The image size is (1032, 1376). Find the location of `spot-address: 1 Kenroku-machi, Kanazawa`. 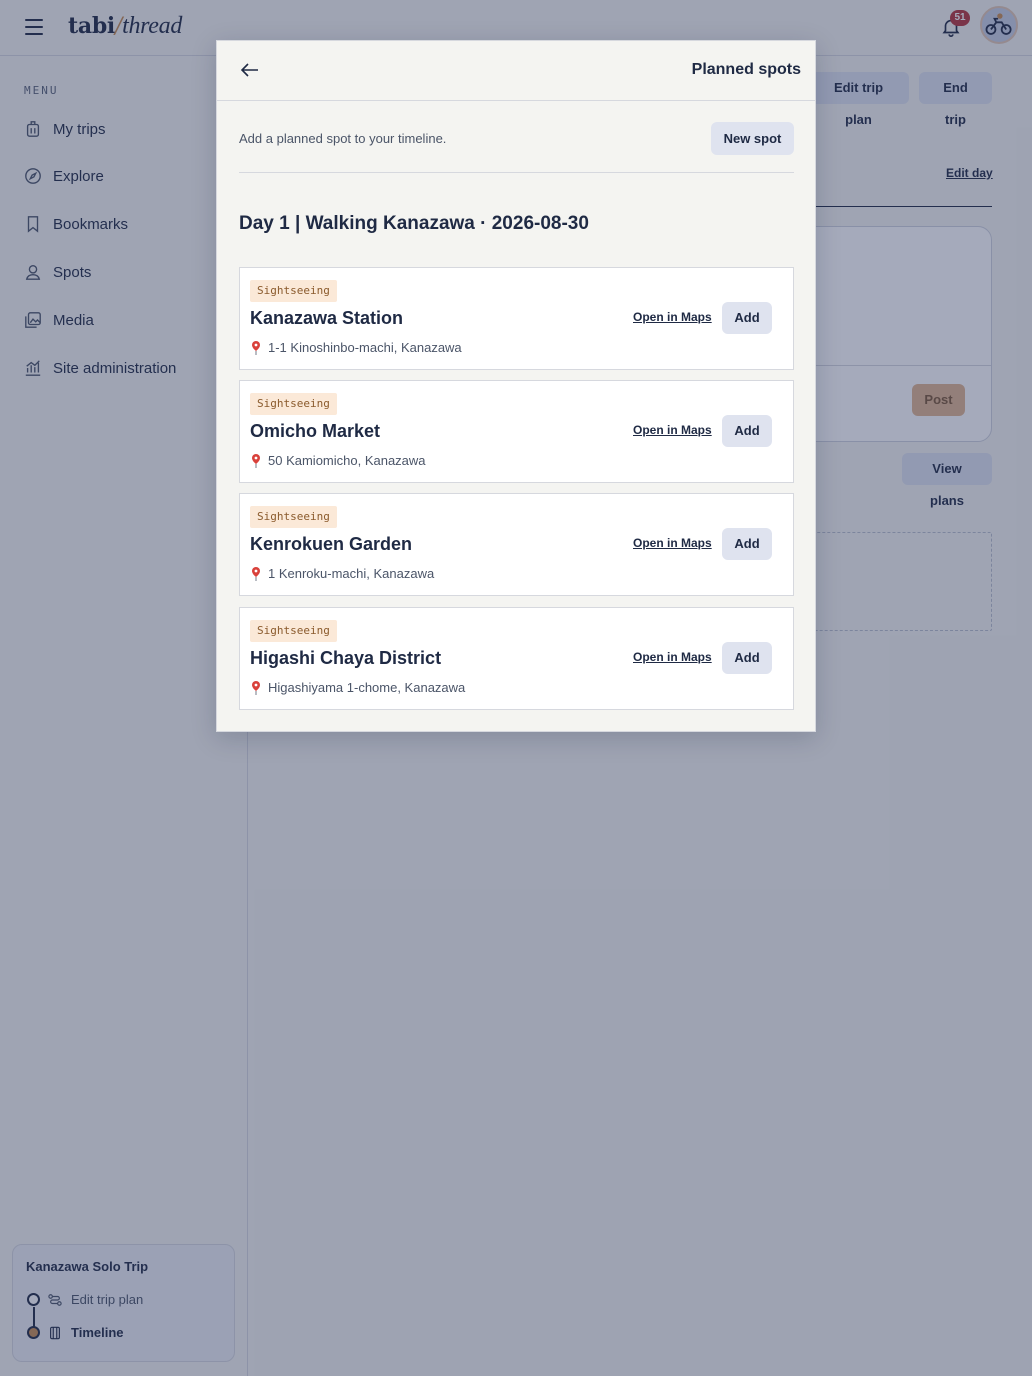

spot-address: 1 Kenroku-machi, Kanazawa is located at coordinates (342, 573).